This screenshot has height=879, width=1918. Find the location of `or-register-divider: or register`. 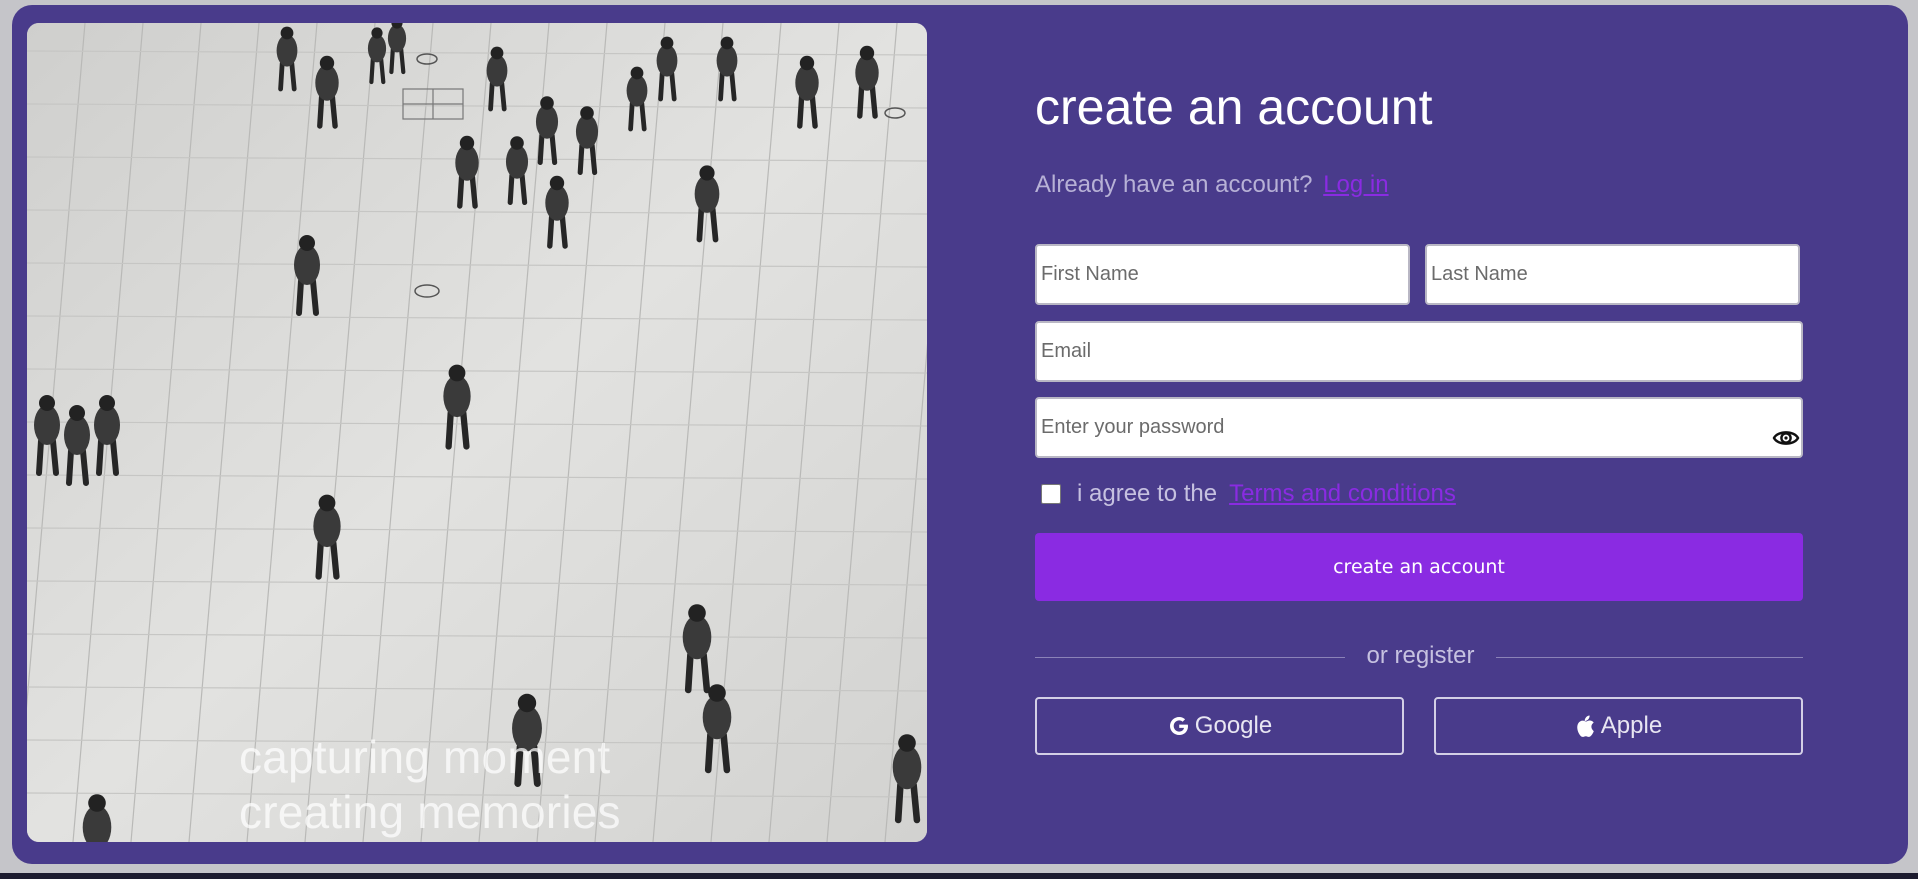

or-register-divider: or register is located at coordinates (1419, 657).